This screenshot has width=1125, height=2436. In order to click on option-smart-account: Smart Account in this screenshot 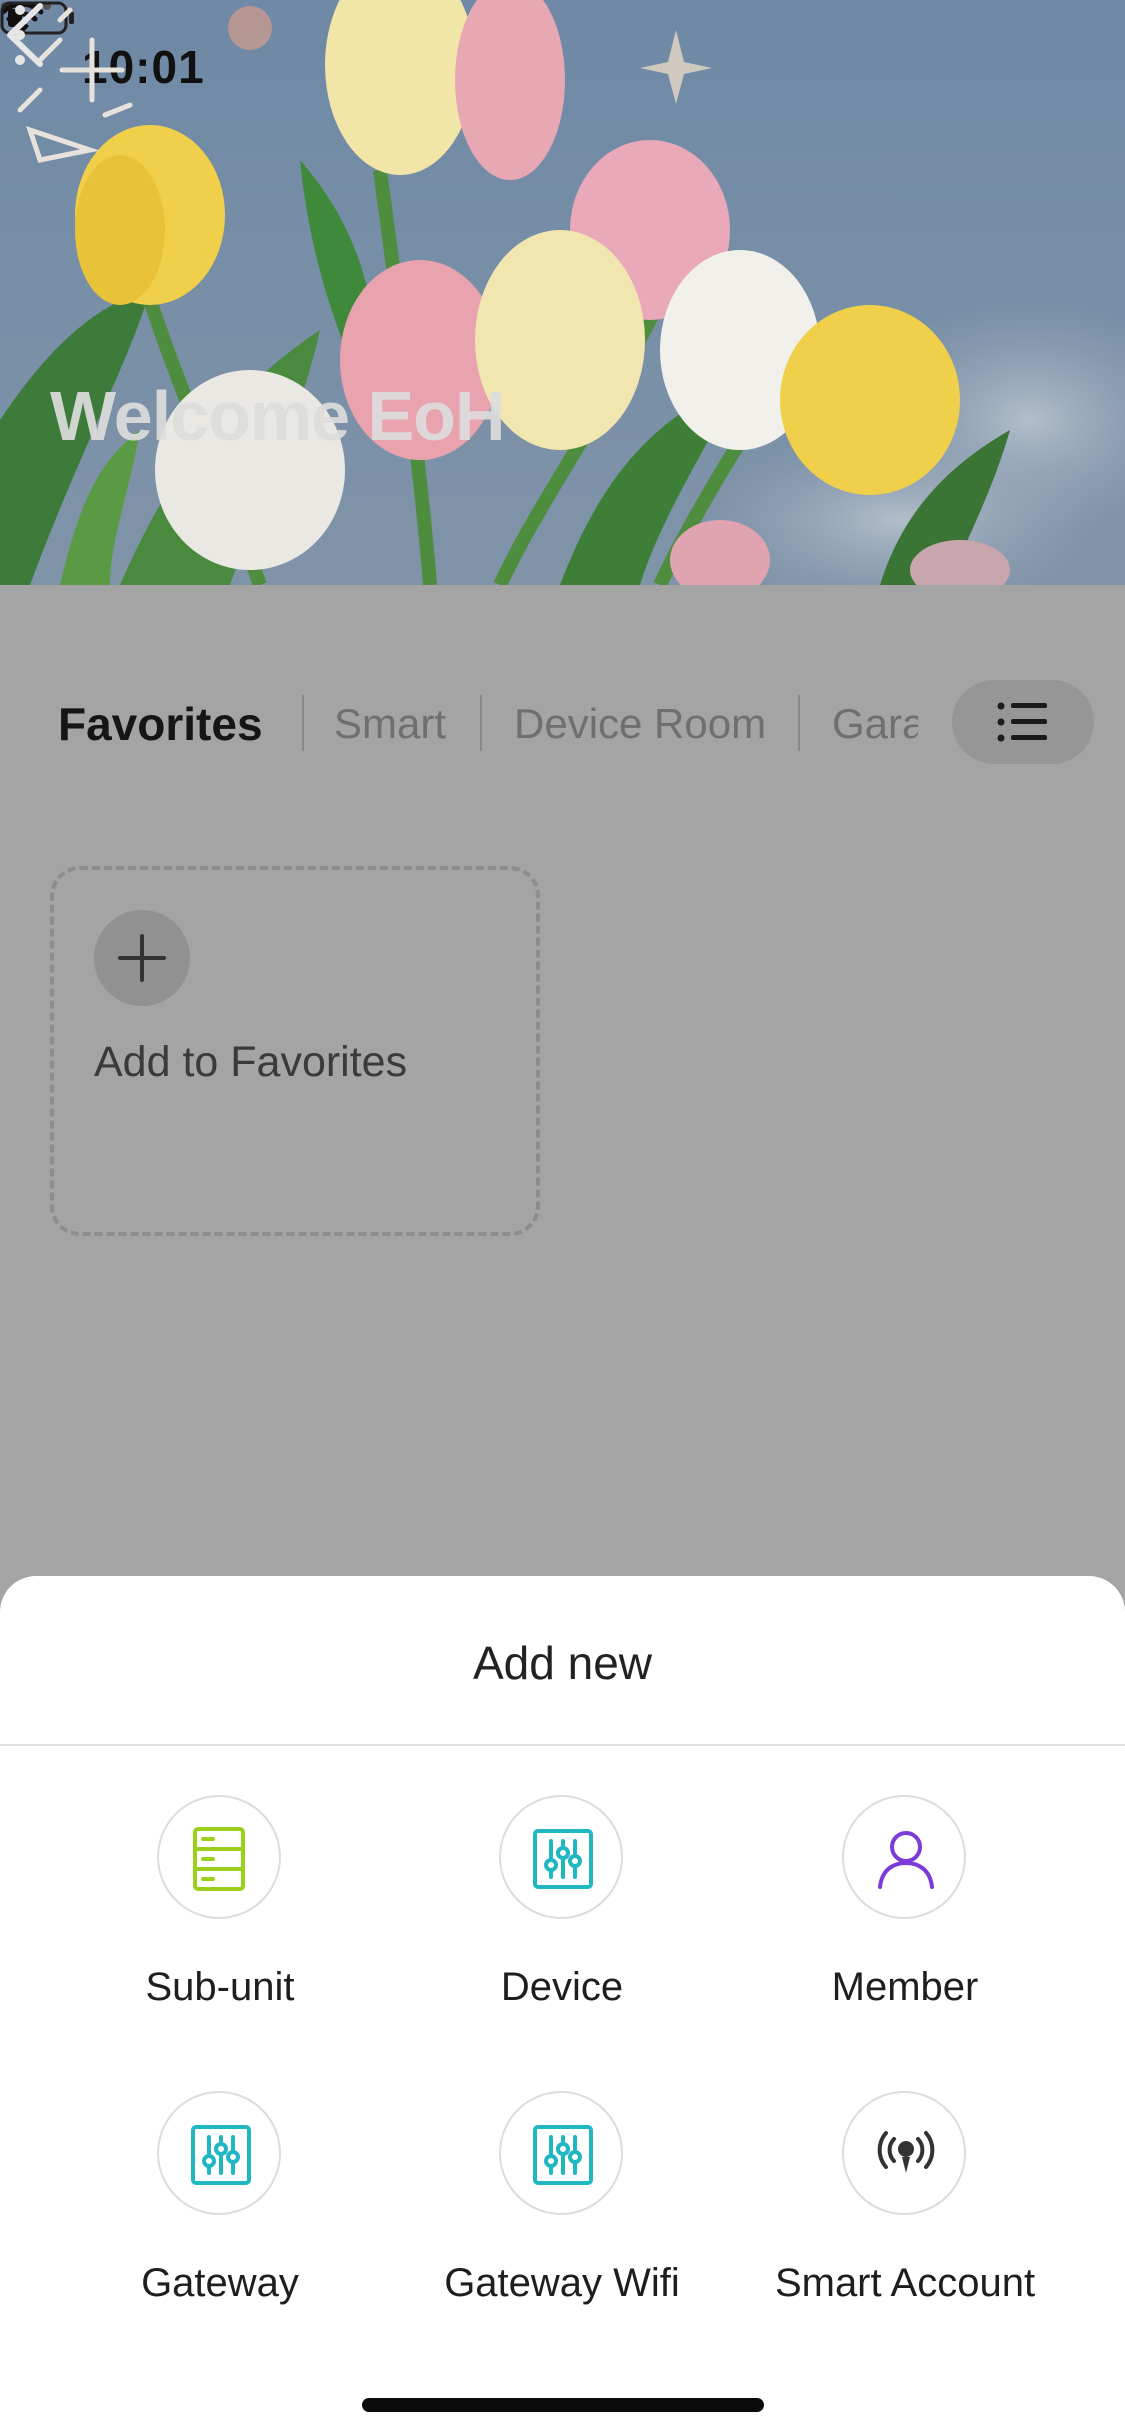, I will do `click(905, 2216)`.